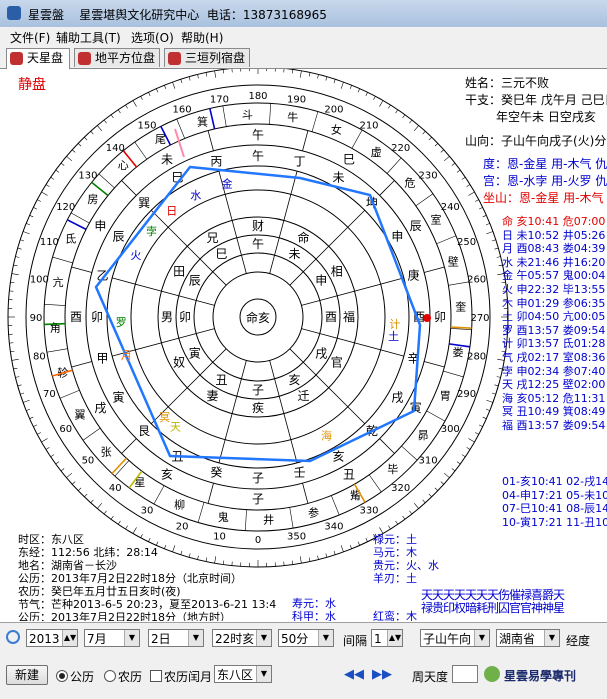 The image size is (607, 699). Describe the element at coordinates (112, 638) in the screenshot. I see `month-select: 7月 ▼` at that location.